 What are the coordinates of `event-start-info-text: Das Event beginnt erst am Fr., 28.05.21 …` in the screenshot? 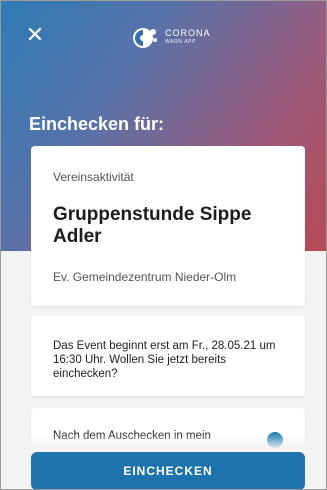 It's located at (164, 360).